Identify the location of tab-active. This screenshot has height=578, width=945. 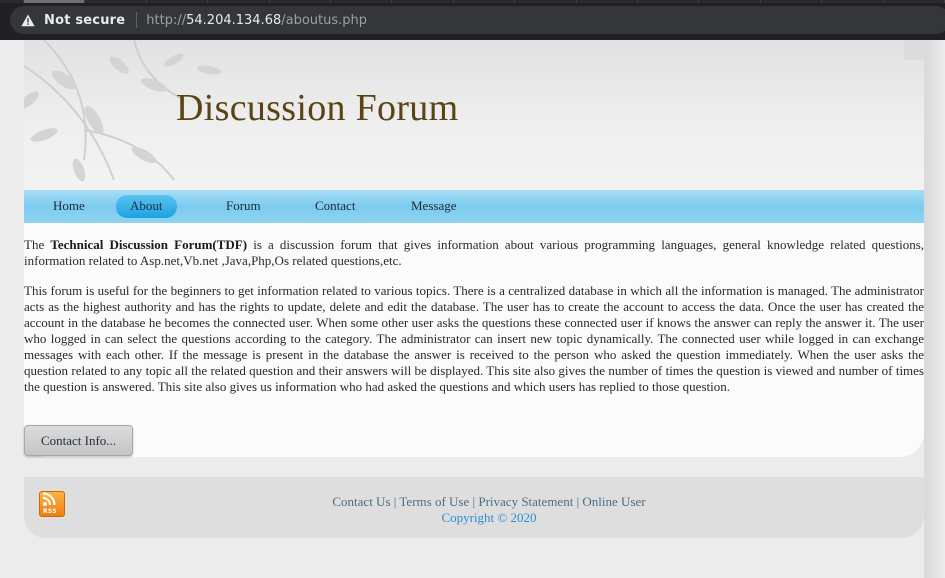
(55, 1).